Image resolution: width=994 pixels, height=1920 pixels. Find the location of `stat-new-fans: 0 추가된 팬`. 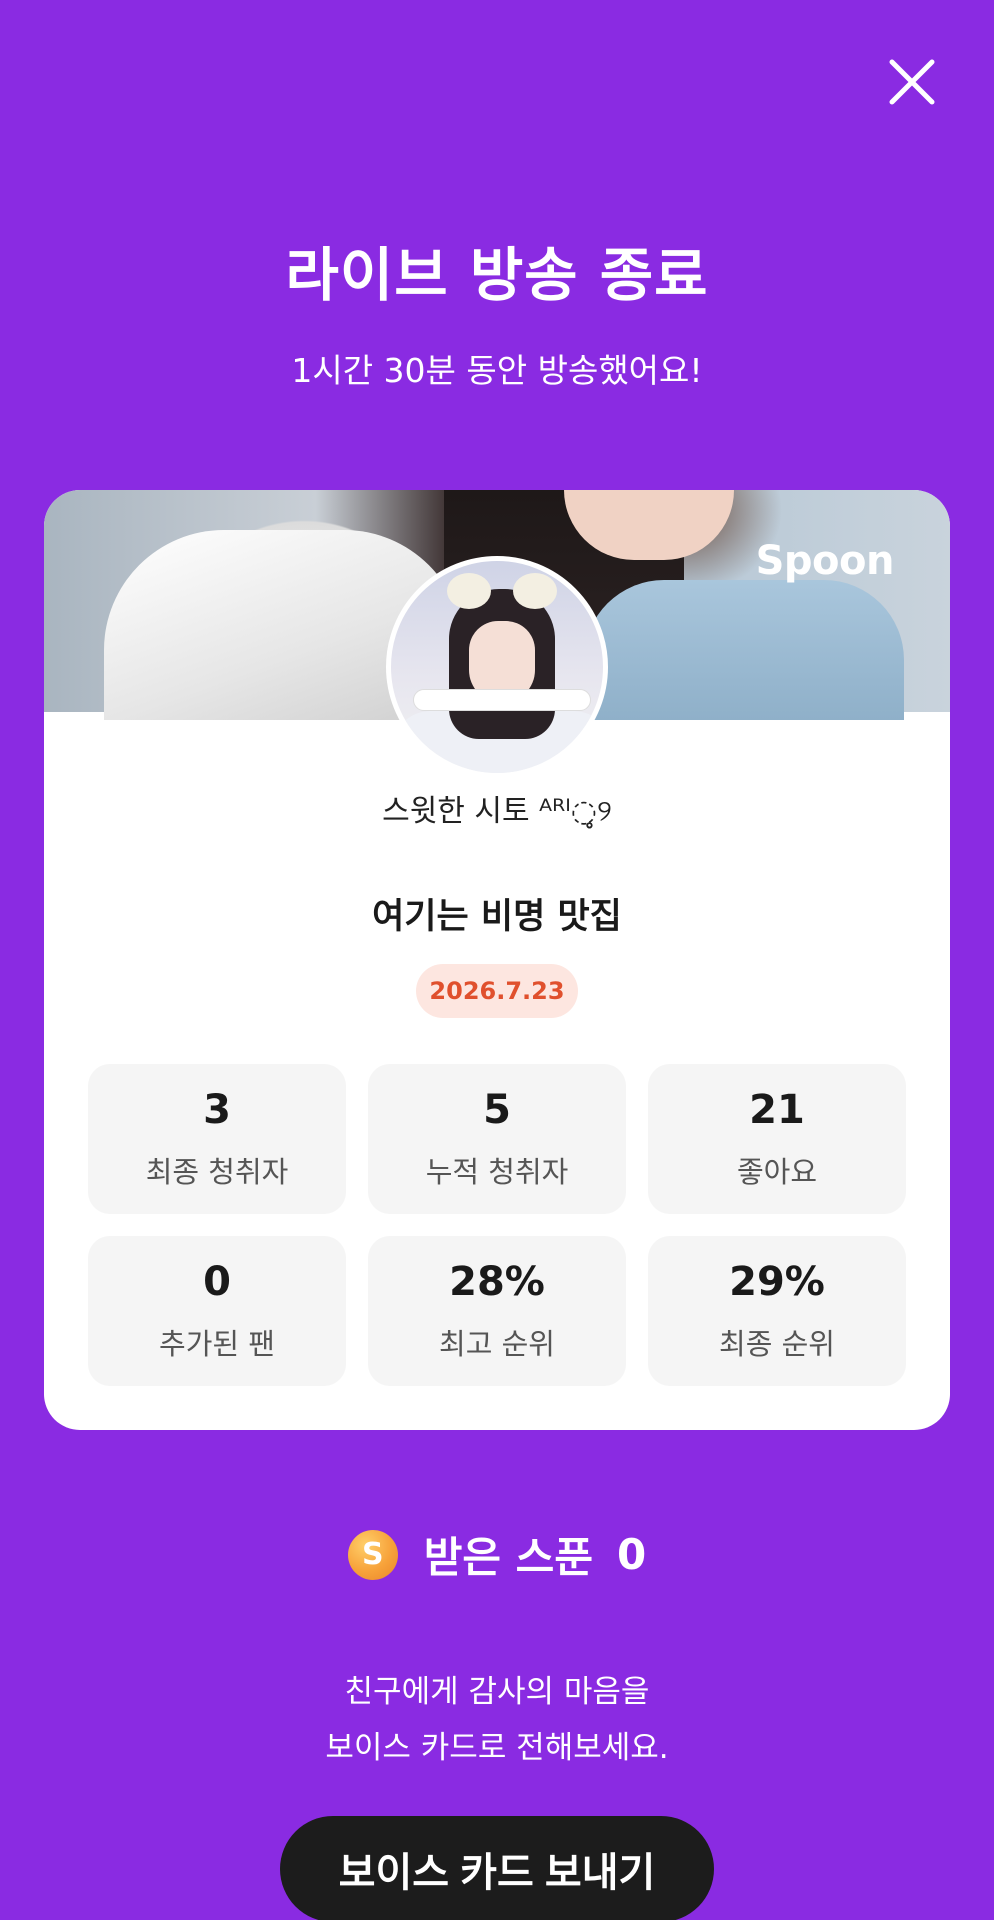

stat-new-fans: 0 추가된 팬 is located at coordinates (217, 1311).